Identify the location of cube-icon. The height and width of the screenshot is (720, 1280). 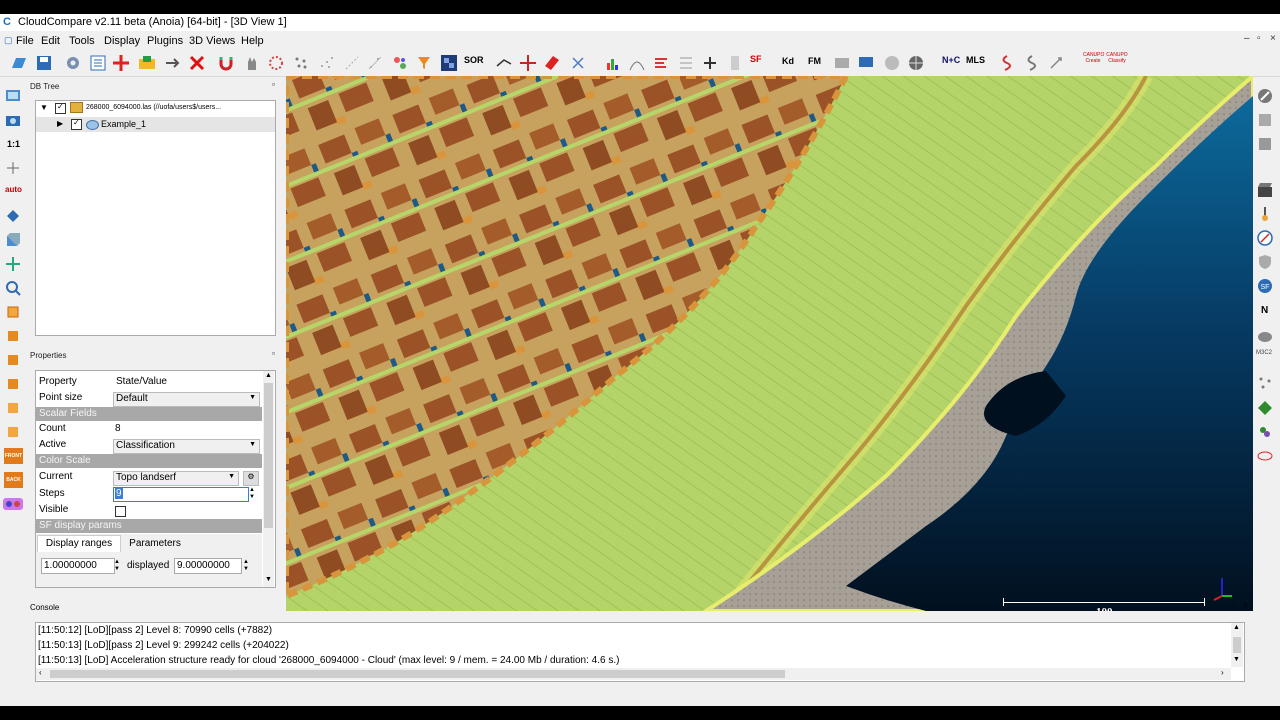
(13, 240).